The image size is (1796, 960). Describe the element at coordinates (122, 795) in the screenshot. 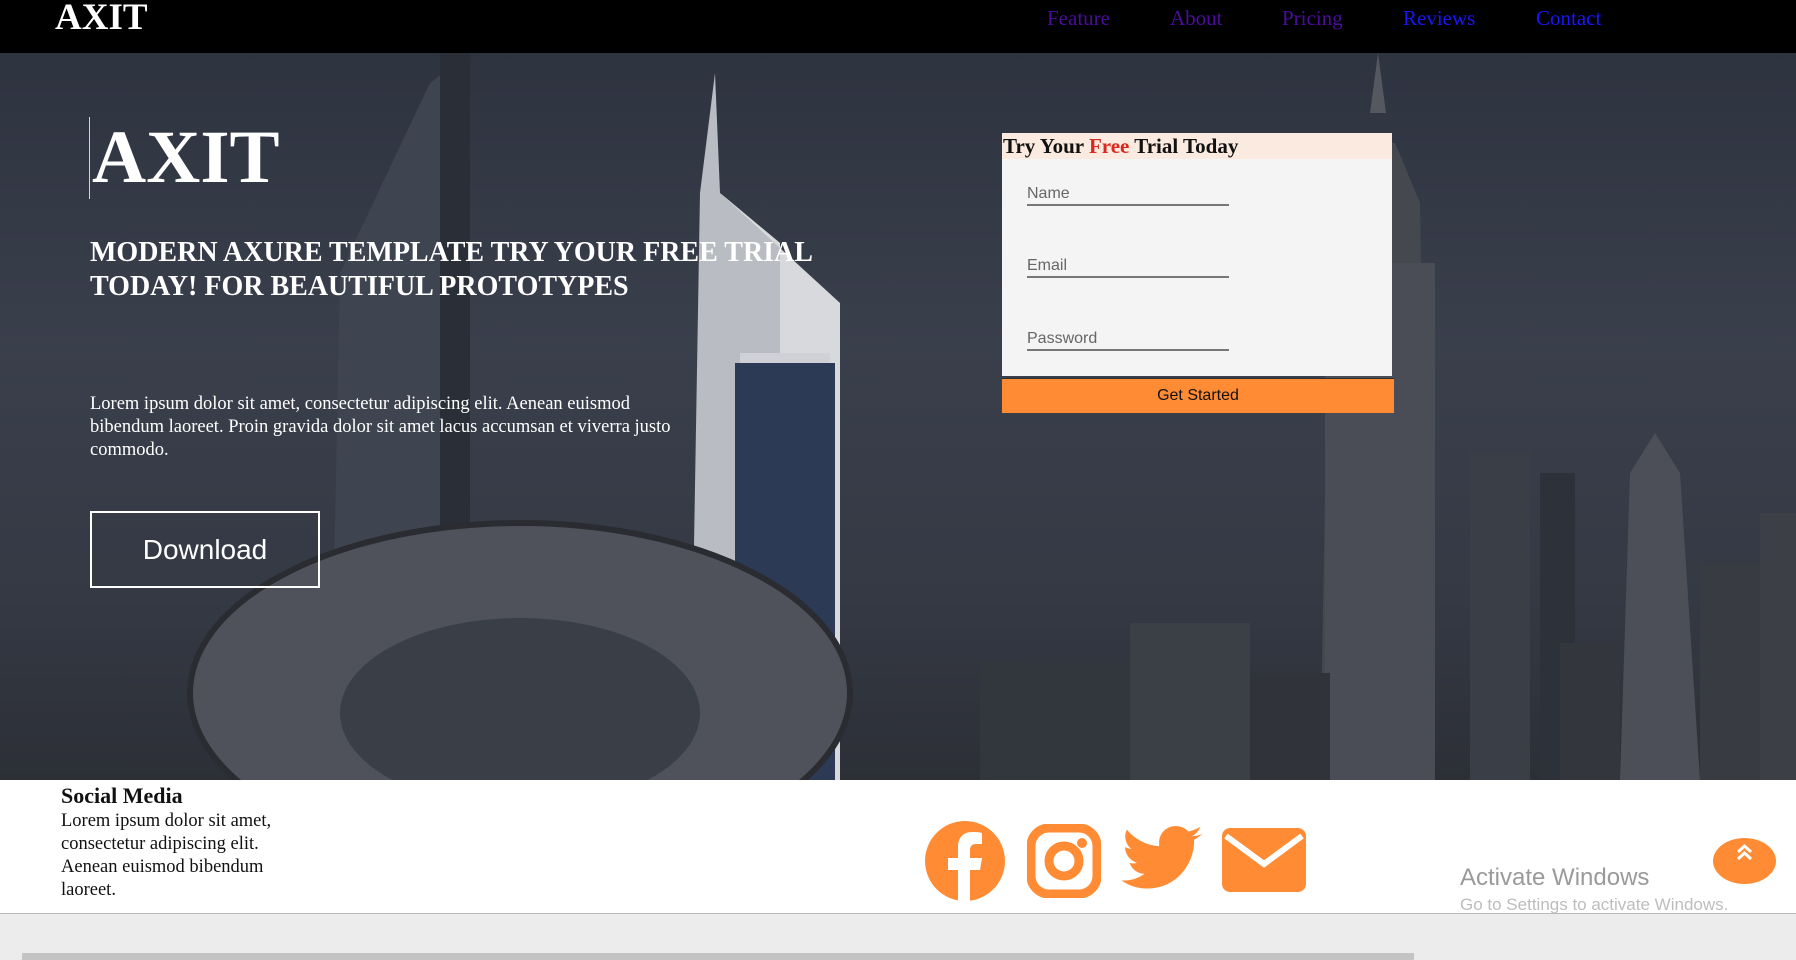

I see `social-media-heading: Social Media` at that location.